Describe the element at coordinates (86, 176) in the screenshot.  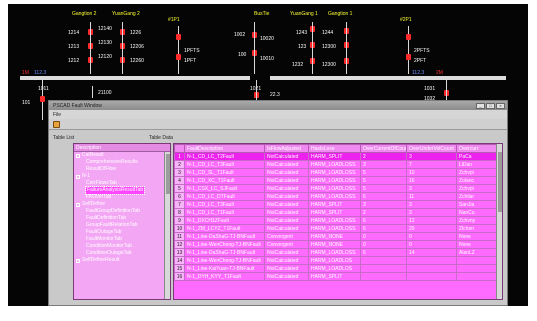
I see `tree-item-label: N-1` at that location.